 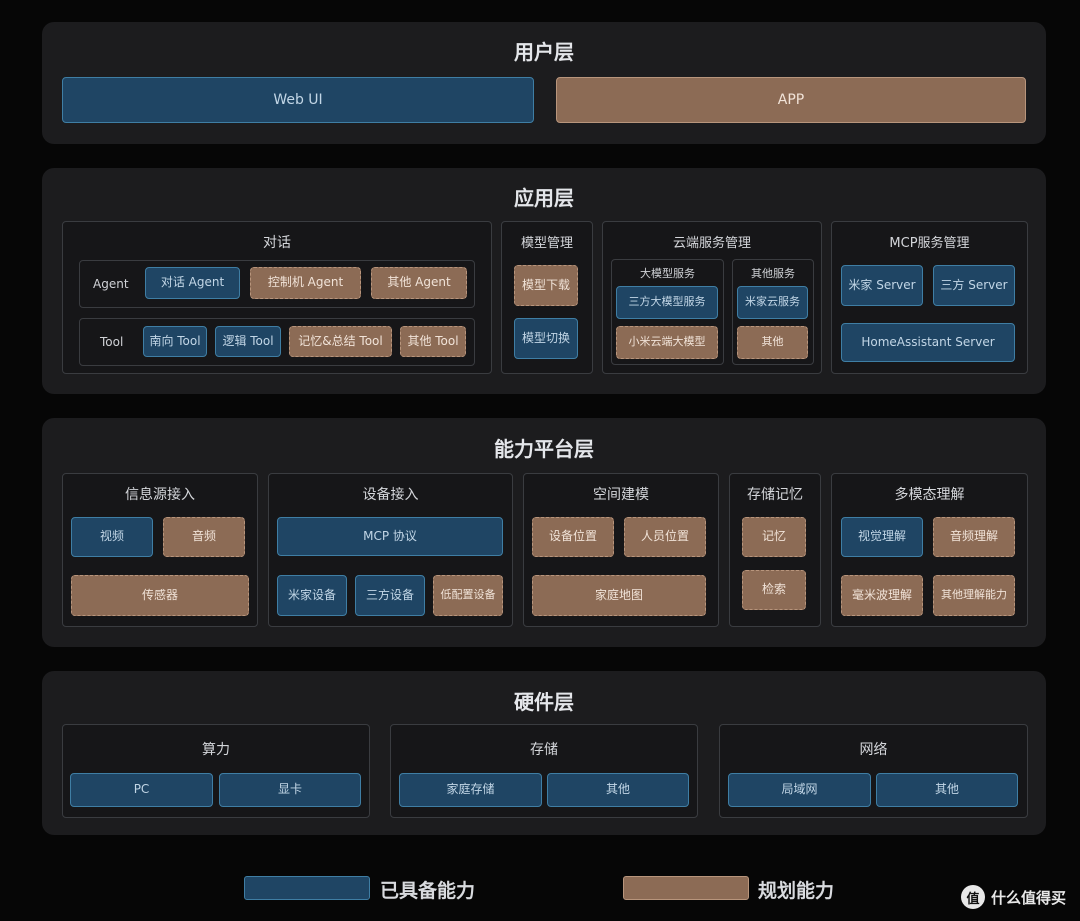 What do you see at coordinates (791, 100) in the screenshot?
I see `app-box: APP` at bounding box center [791, 100].